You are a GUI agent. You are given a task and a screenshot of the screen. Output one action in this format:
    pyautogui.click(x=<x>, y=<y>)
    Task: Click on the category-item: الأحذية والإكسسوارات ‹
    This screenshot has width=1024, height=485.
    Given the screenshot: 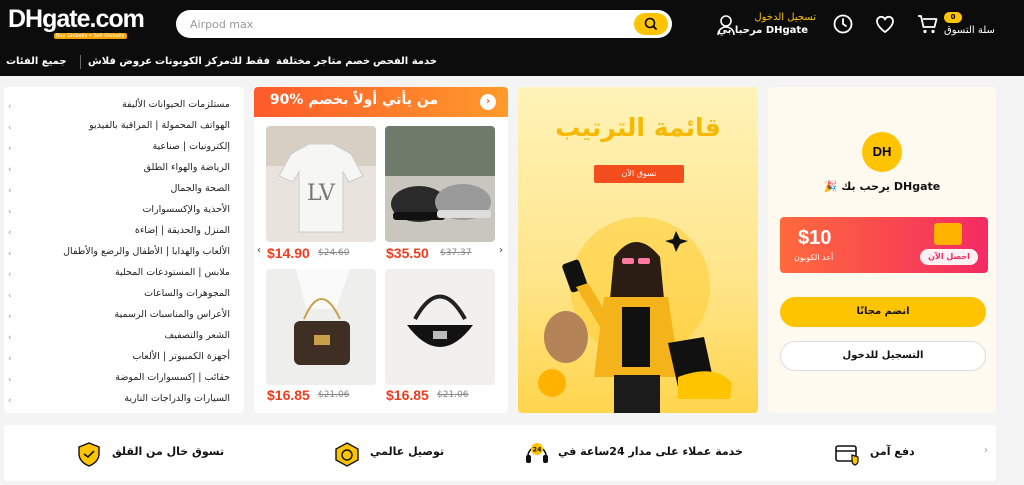 What is the action you would take?
    pyautogui.click(x=119, y=214)
    